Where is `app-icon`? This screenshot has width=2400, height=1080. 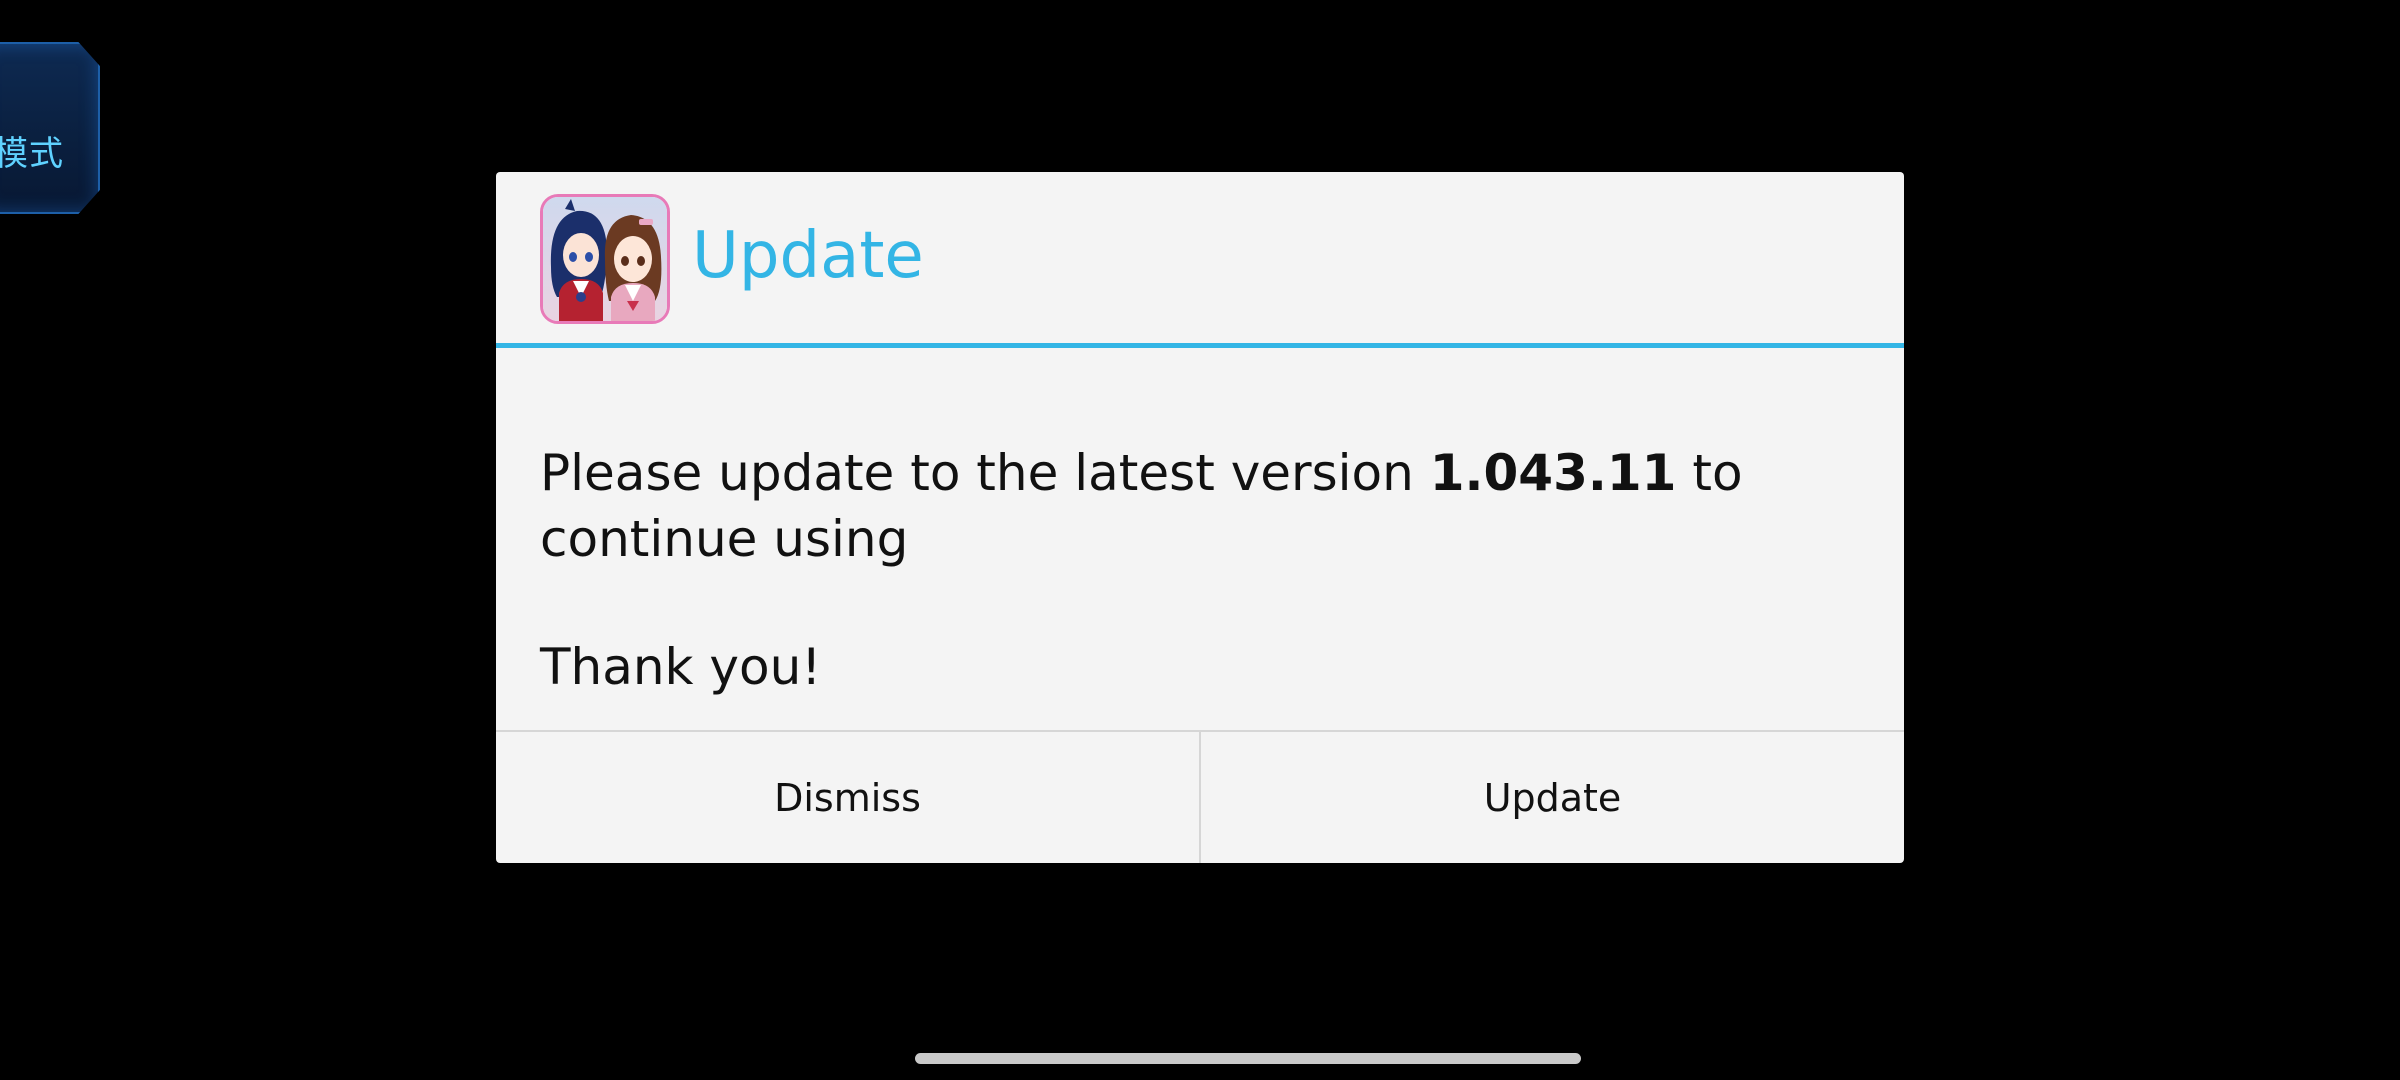
app-icon is located at coordinates (605, 259).